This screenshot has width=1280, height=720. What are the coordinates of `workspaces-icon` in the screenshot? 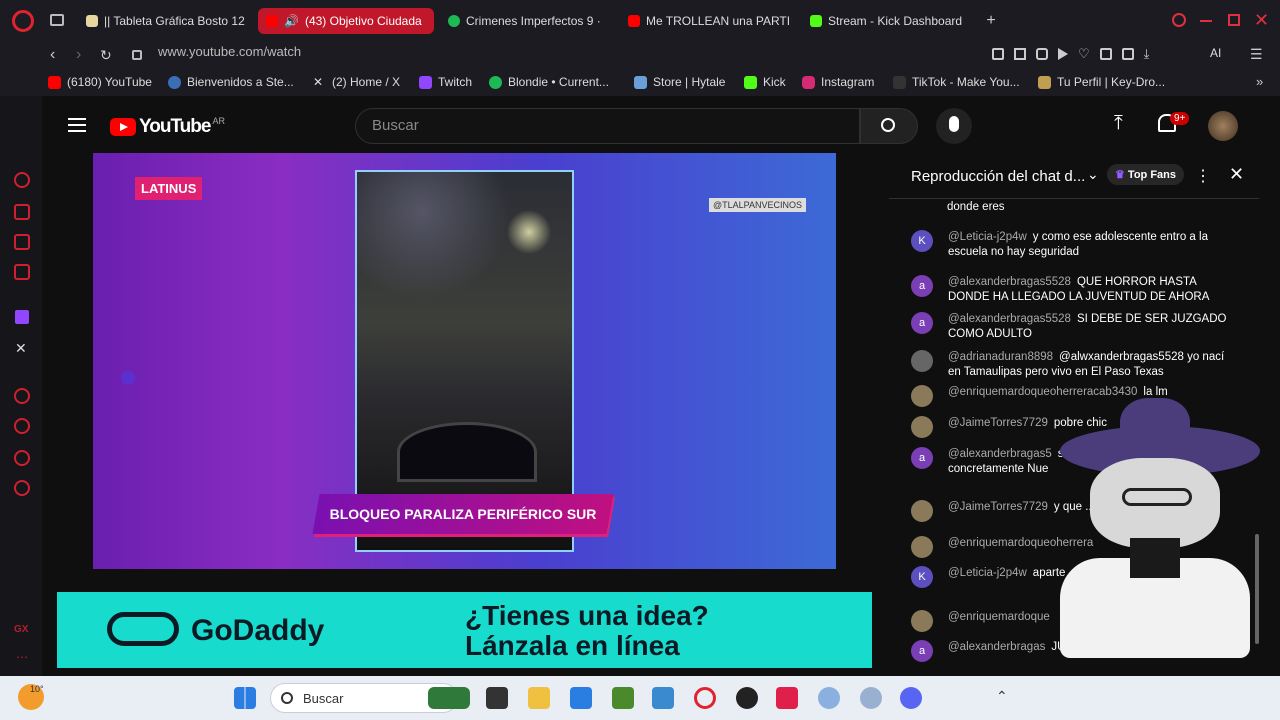 It's located at (57, 20).